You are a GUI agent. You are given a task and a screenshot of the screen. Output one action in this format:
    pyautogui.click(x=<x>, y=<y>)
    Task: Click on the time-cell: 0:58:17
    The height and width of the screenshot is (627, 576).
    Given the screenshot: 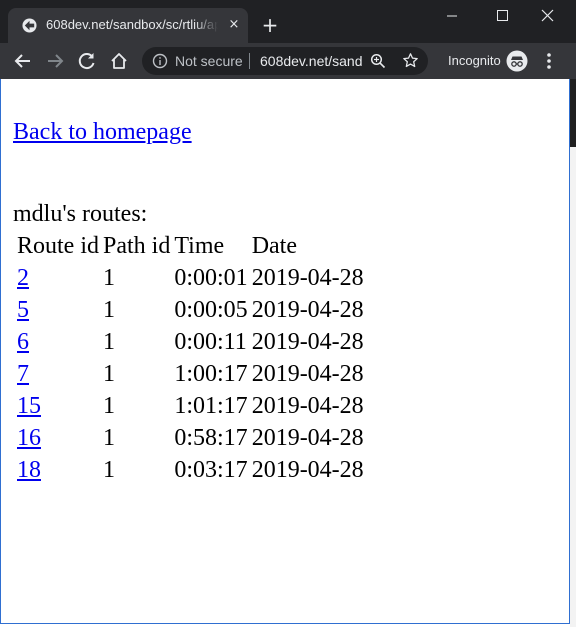 What is the action you would take?
    pyautogui.click(x=211, y=438)
    